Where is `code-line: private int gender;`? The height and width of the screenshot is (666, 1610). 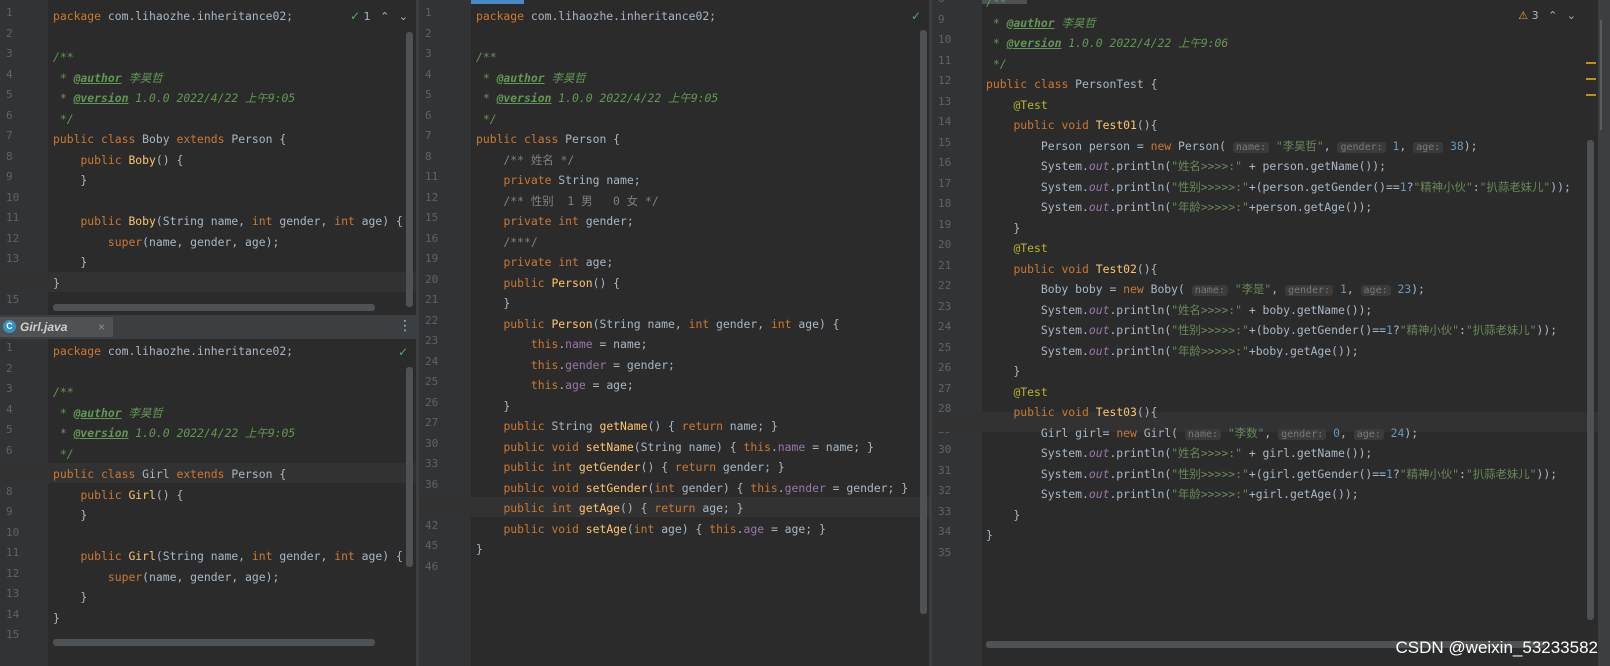
code-line: private int gender; is located at coordinates (554, 221).